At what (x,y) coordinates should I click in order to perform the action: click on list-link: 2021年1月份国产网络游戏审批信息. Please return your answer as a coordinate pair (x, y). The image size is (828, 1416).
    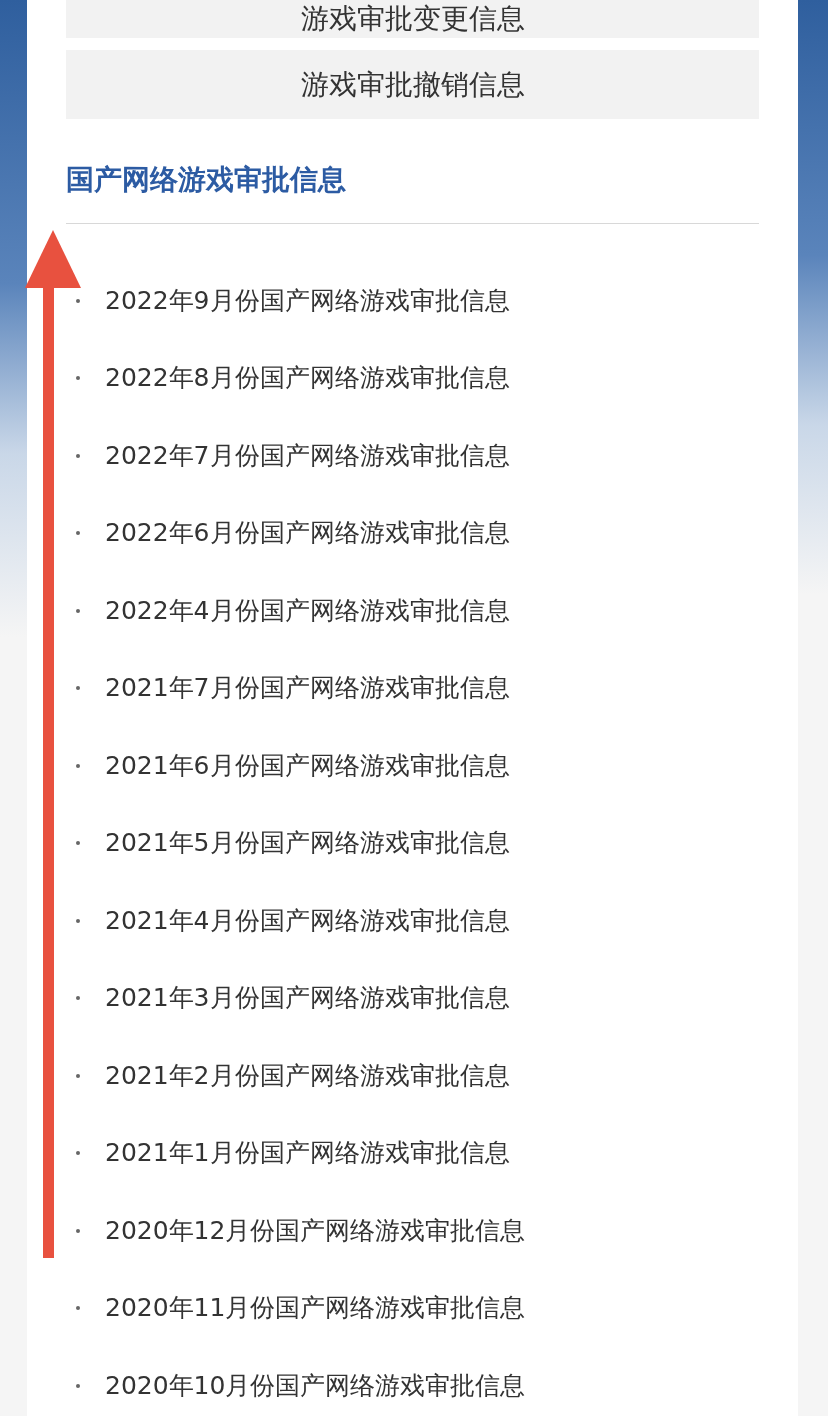
    Looking at the image, I should click on (307, 1153).